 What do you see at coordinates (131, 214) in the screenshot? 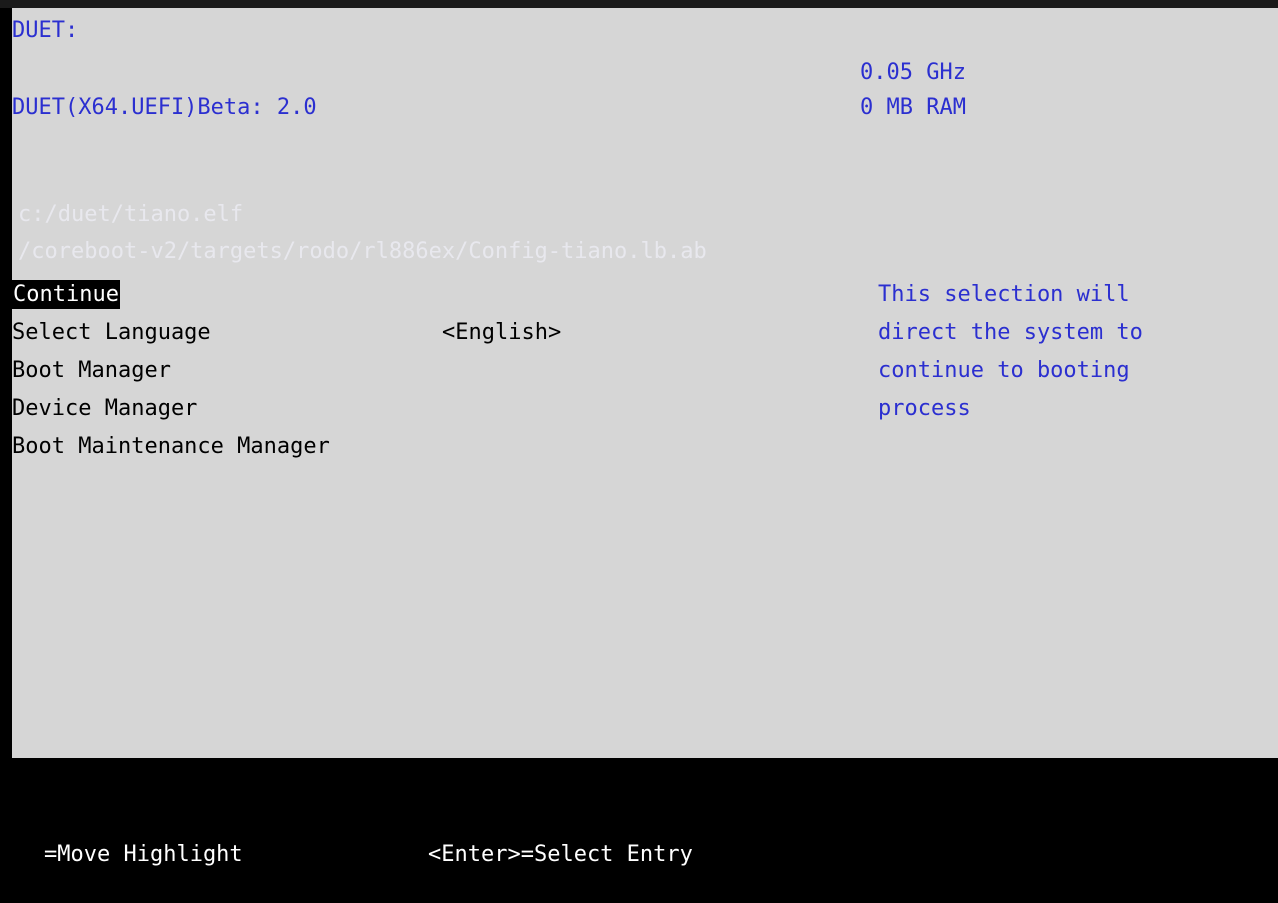
I see `boot-path-line-1: c:/duet/tiano.elf` at bounding box center [131, 214].